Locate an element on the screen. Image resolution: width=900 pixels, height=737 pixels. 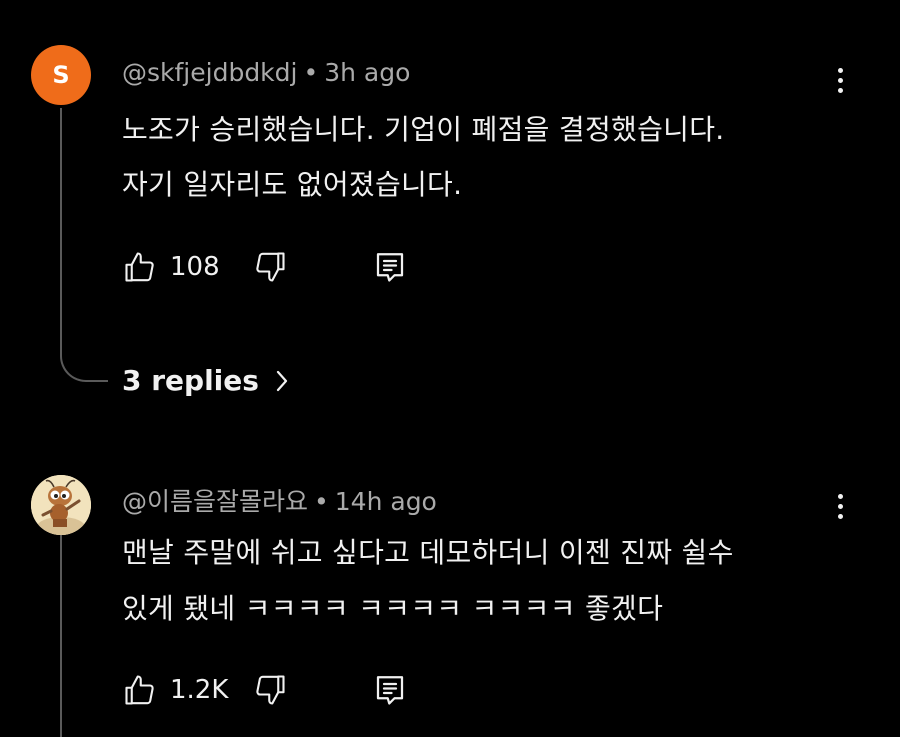
thread-curve is located at coordinates (84, 357).